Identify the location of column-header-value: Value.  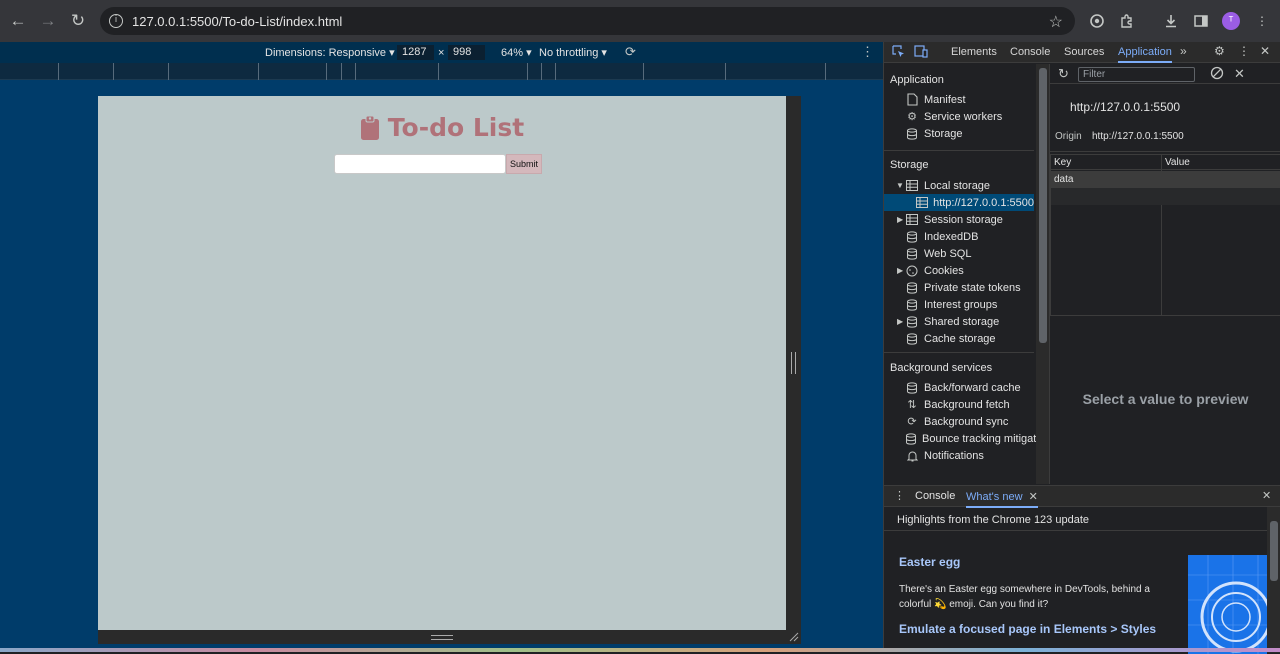
(1177, 162).